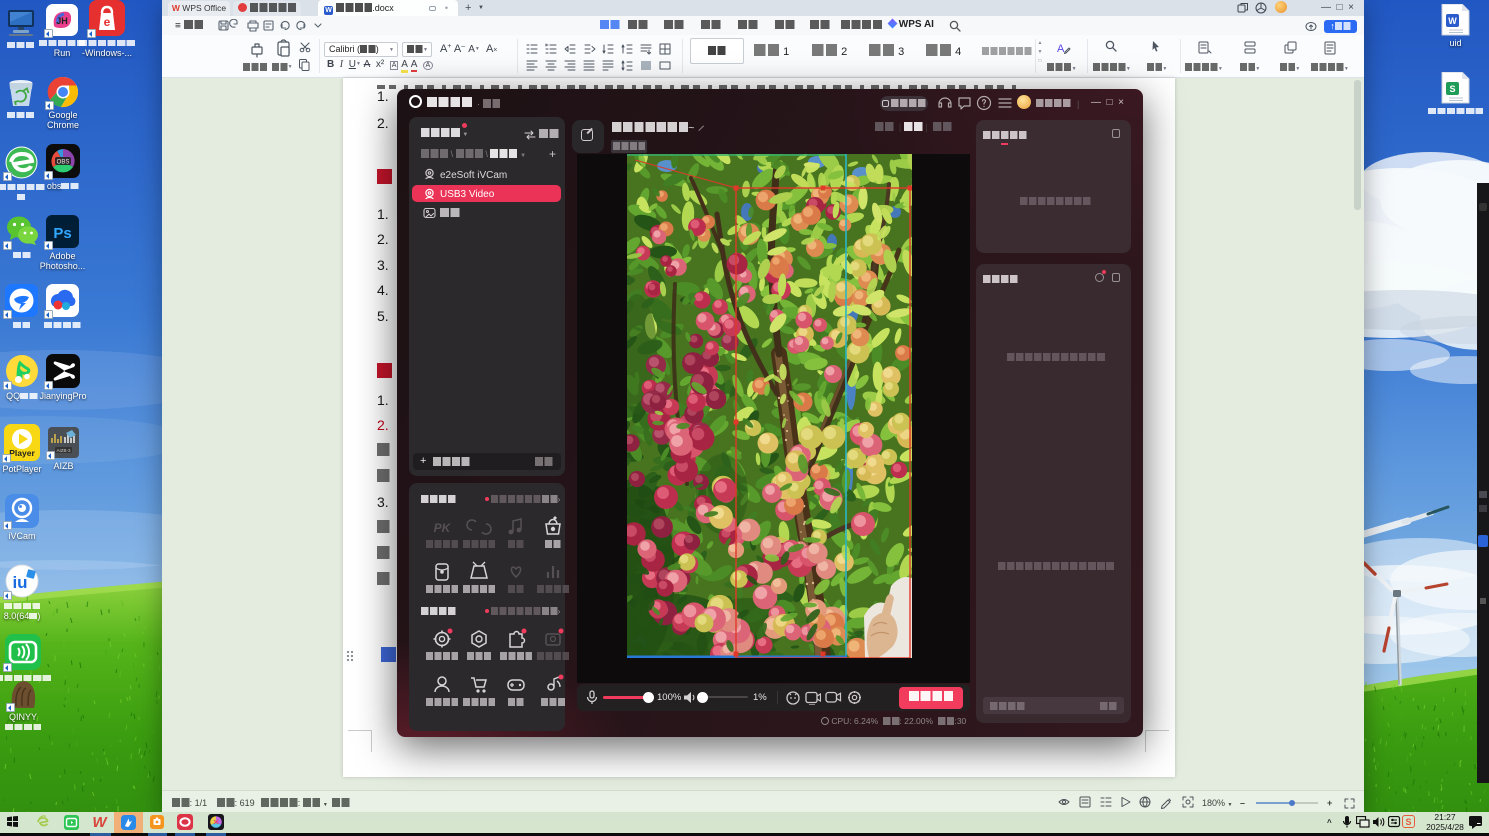 Image resolution: width=1489 pixels, height=836 pixels. I want to click on svg-text: PK, so click(443, 528).